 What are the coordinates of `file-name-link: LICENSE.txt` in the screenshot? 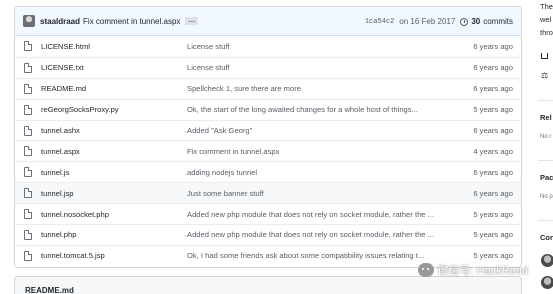 It's located at (62, 67).